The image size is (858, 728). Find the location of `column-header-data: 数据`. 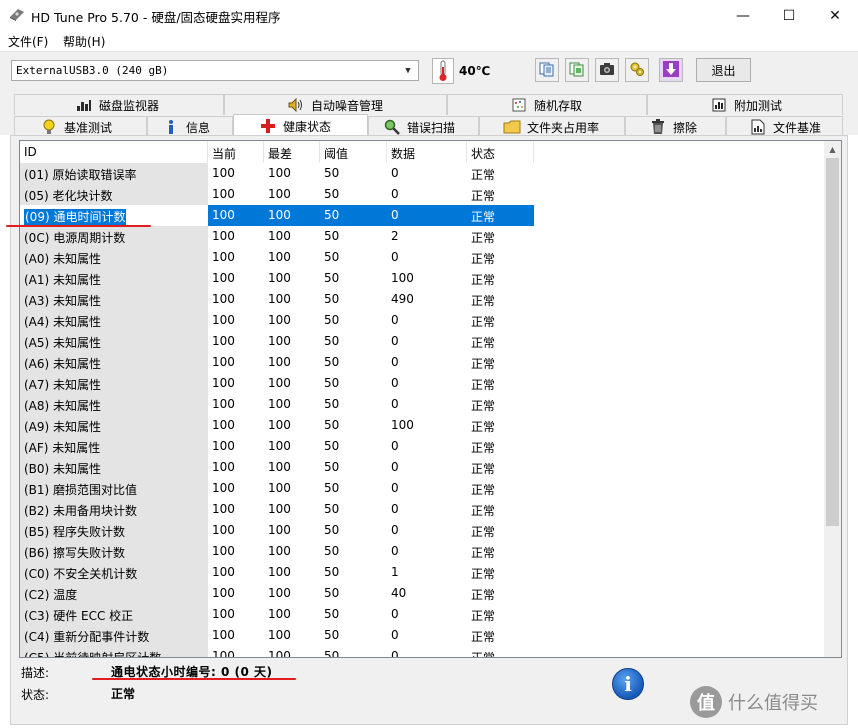

column-header-data: 数据 is located at coordinates (427, 152).